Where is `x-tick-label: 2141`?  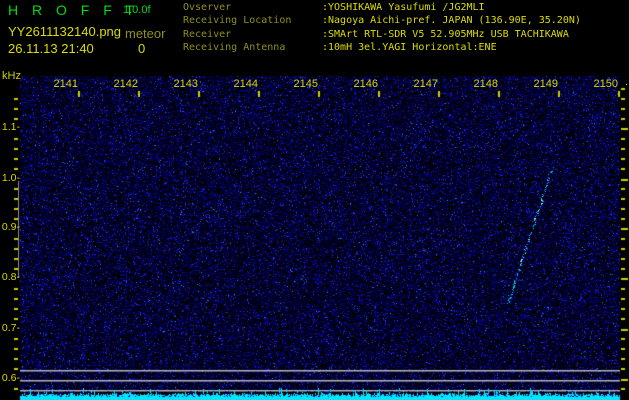
x-tick-label: 2141 is located at coordinates (65, 84).